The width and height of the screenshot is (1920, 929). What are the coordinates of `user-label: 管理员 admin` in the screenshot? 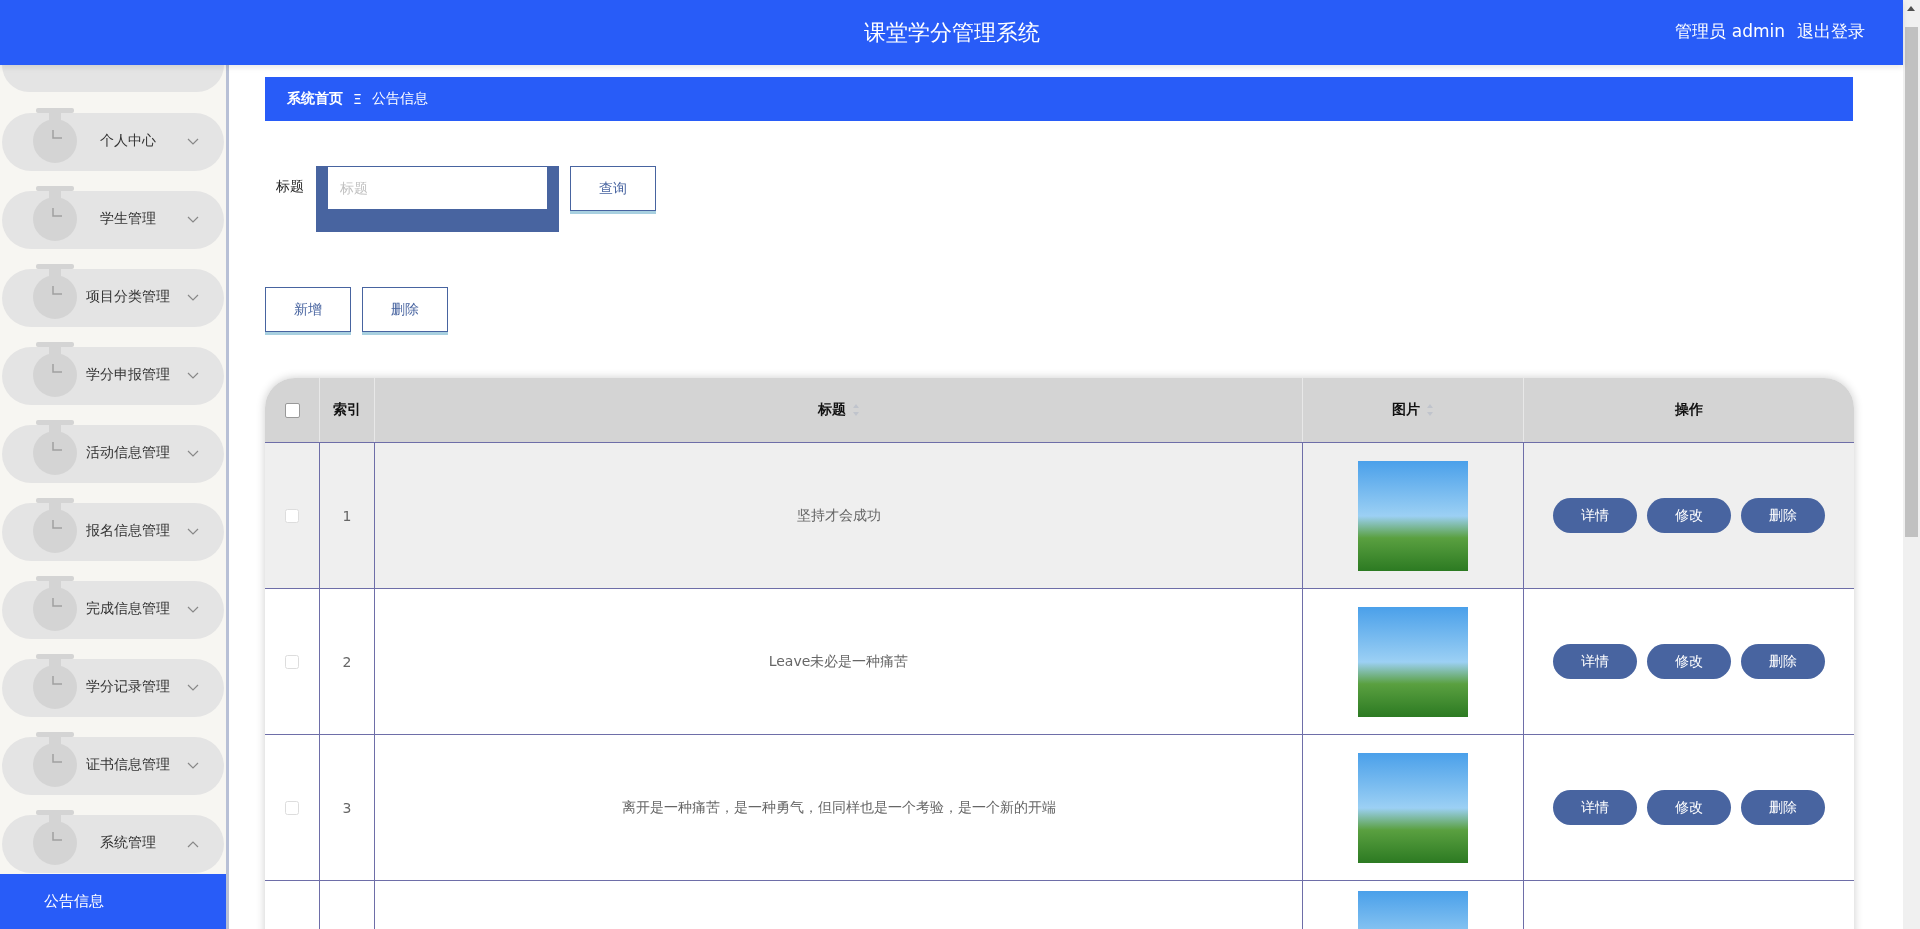 It's located at (1730, 31).